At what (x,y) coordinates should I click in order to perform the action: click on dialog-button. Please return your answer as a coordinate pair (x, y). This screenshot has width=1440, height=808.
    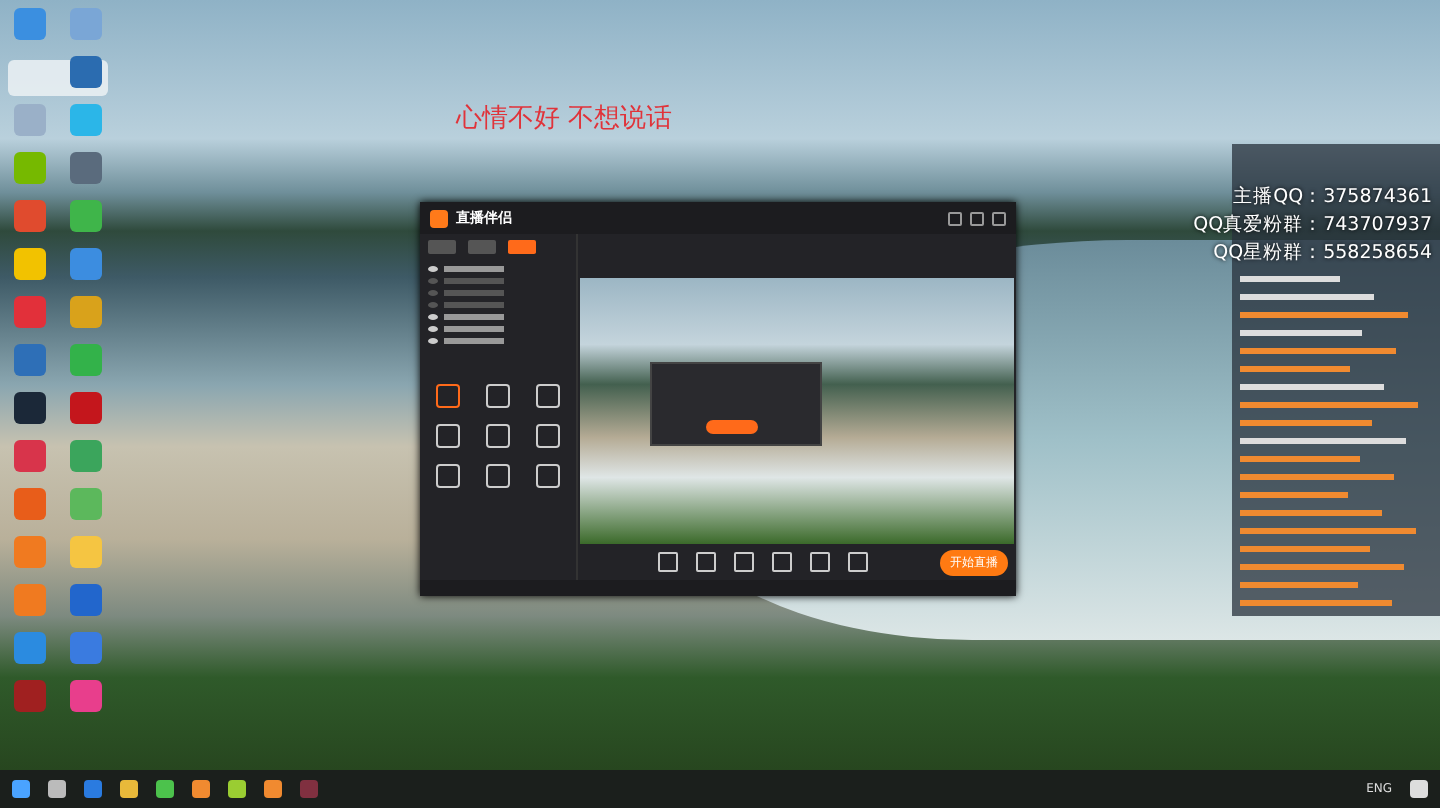
    Looking at the image, I should click on (732, 427).